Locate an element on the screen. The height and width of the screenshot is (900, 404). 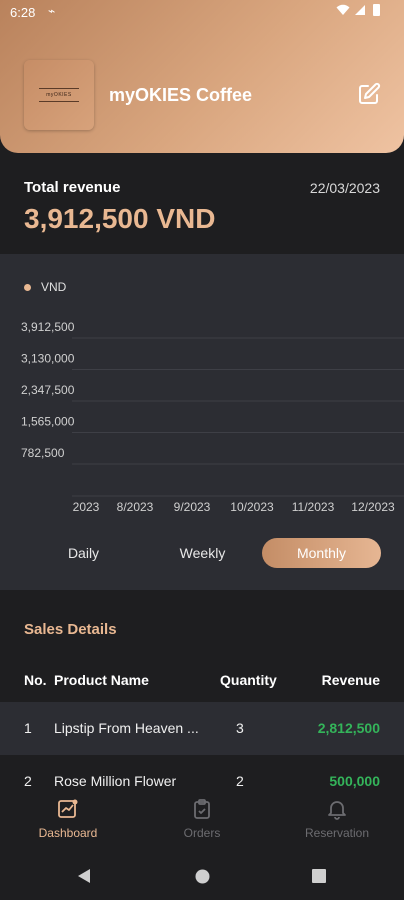
period-tabs: Daily Weekly Monthly is located at coordinates (203, 553).